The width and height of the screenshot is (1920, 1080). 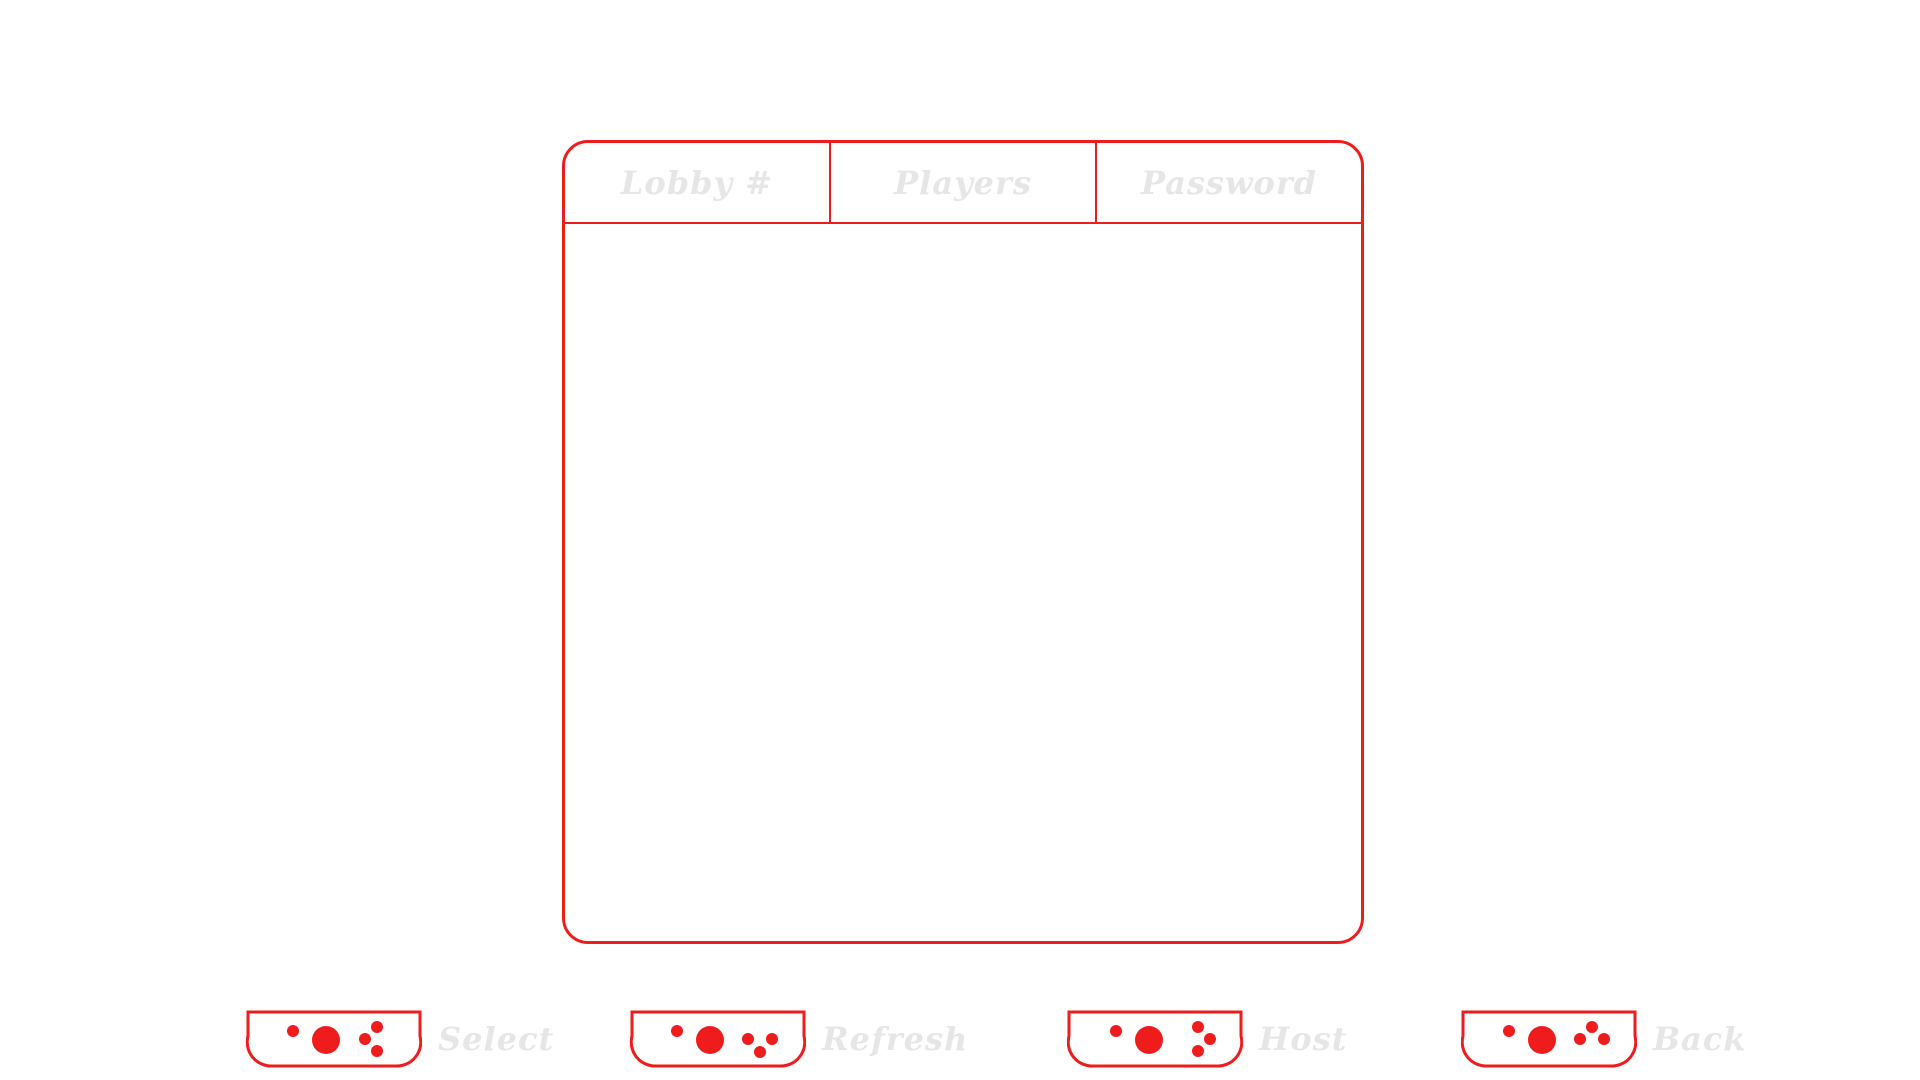 I want to click on back-prompt: Back, so click(x=1603, y=1039).